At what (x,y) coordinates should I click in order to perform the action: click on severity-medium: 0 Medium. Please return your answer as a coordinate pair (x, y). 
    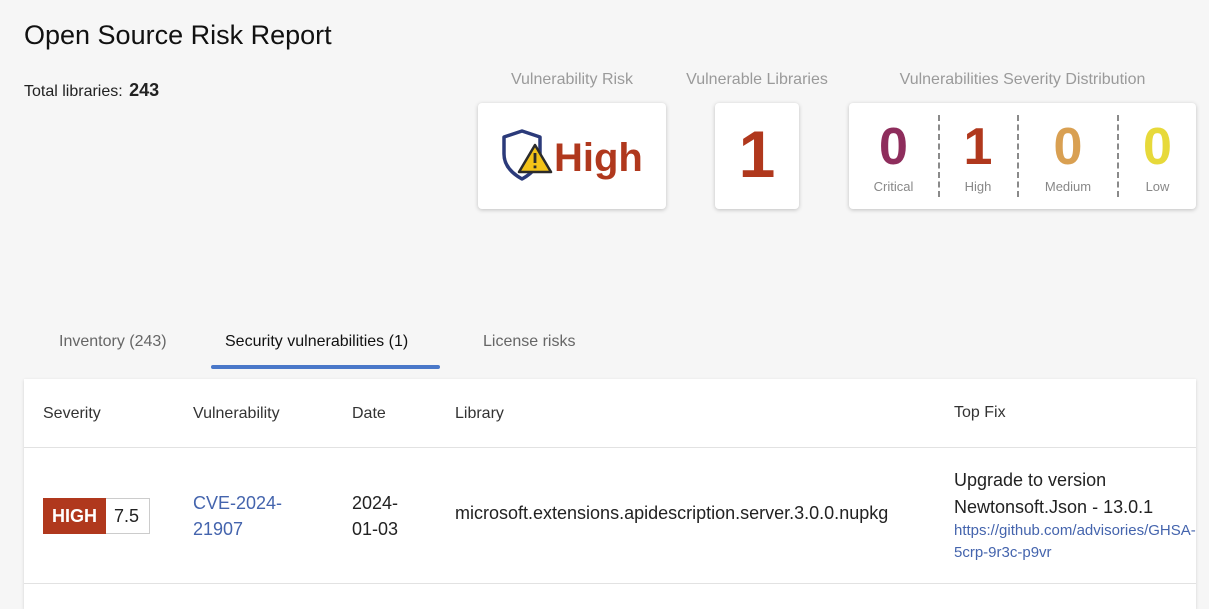
    Looking at the image, I should click on (1068, 156).